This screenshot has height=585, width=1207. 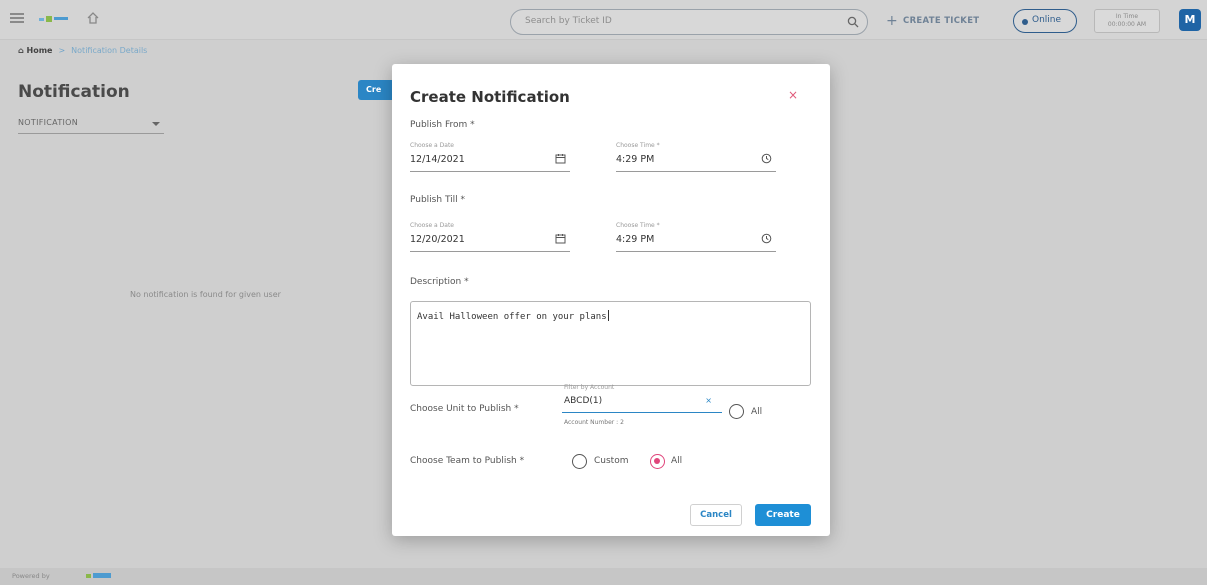 What do you see at coordinates (642, 398) in the screenshot?
I see `unit-autocomplete-input: Filter by Account ABCD(1) ×` at bounding box center [642, 398].